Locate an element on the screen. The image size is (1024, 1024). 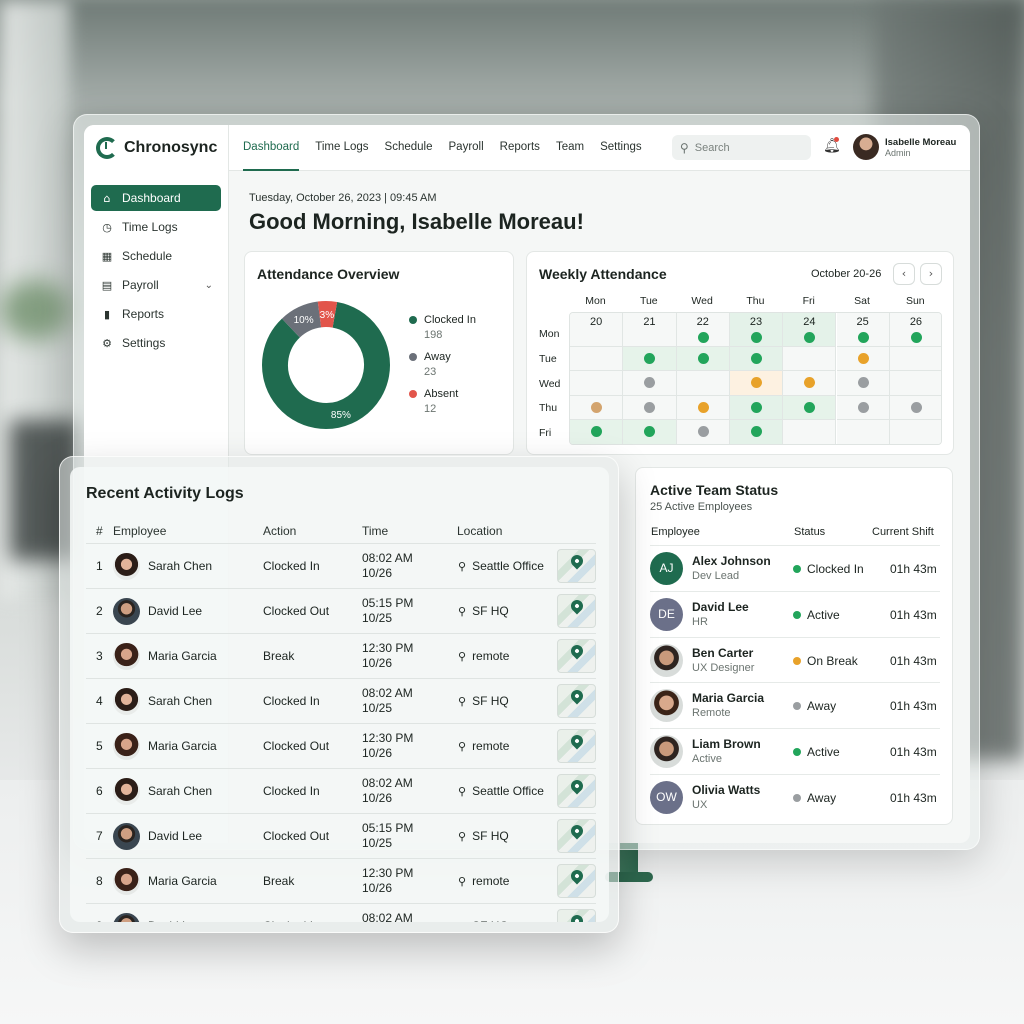
employee-name: David Lee is located at coordinates (175, 920).